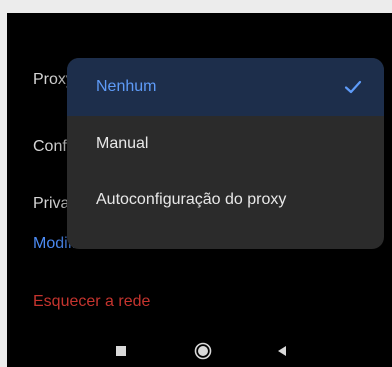 The image size is (392, 367). Describe the element at coordinates (50, 147) in the screenshot. I see `connection-setting-label: Conf` at that location.